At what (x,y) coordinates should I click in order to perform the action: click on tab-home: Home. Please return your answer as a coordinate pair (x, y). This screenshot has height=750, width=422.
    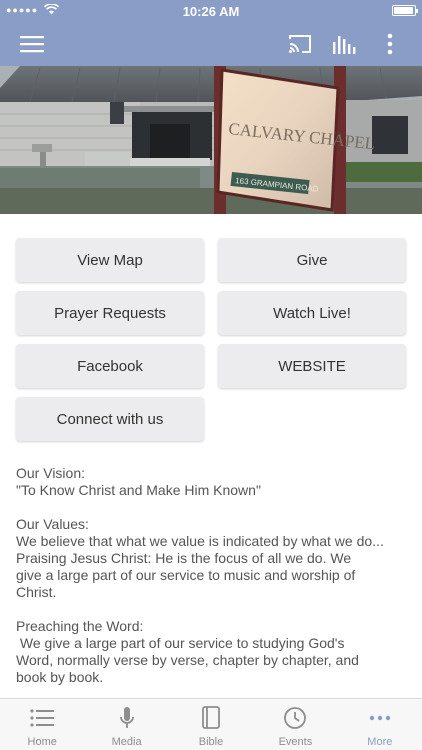
    Looking at the image, I should click on (42, 724).